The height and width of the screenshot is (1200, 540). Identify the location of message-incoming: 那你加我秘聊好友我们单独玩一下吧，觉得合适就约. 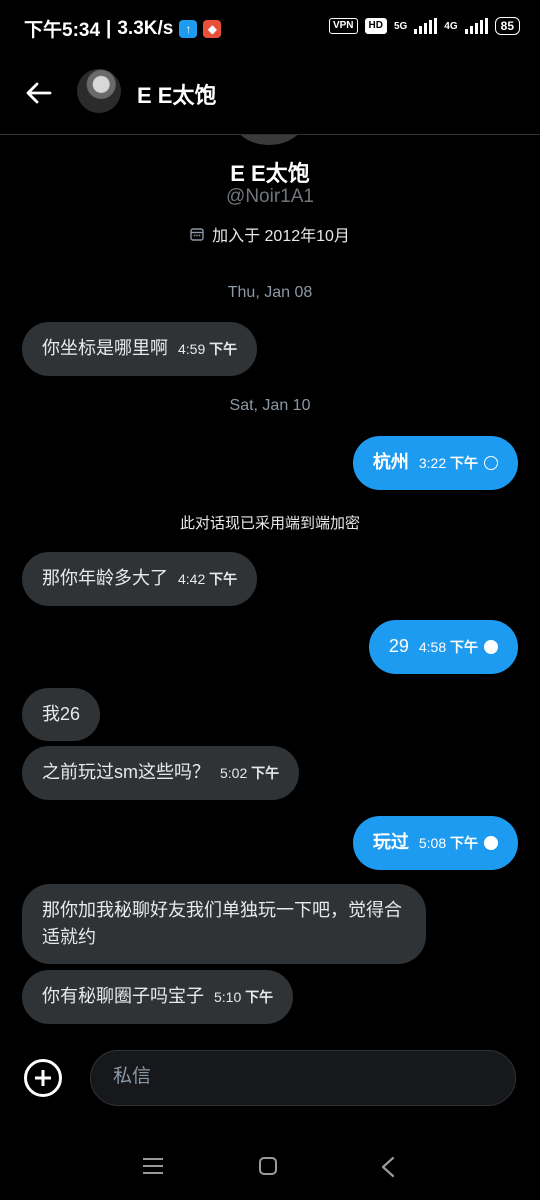
(224, 924).